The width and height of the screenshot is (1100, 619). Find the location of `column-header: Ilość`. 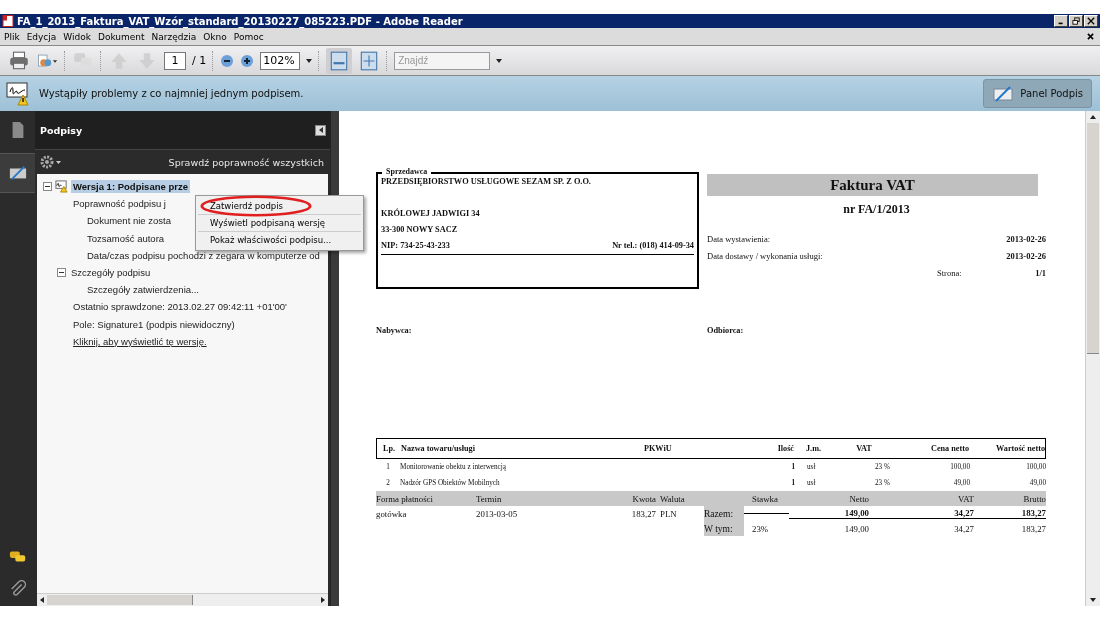

column-header: Ilość is located at coordinates (785, 448).